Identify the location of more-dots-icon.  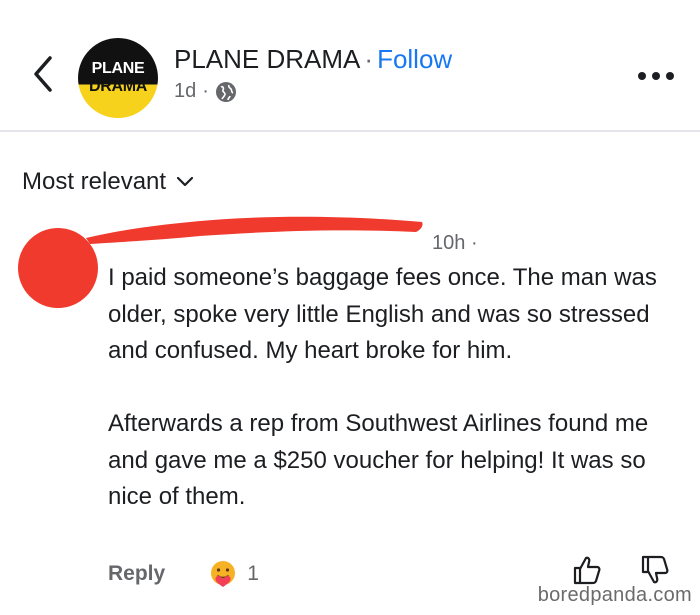
(656, 76).